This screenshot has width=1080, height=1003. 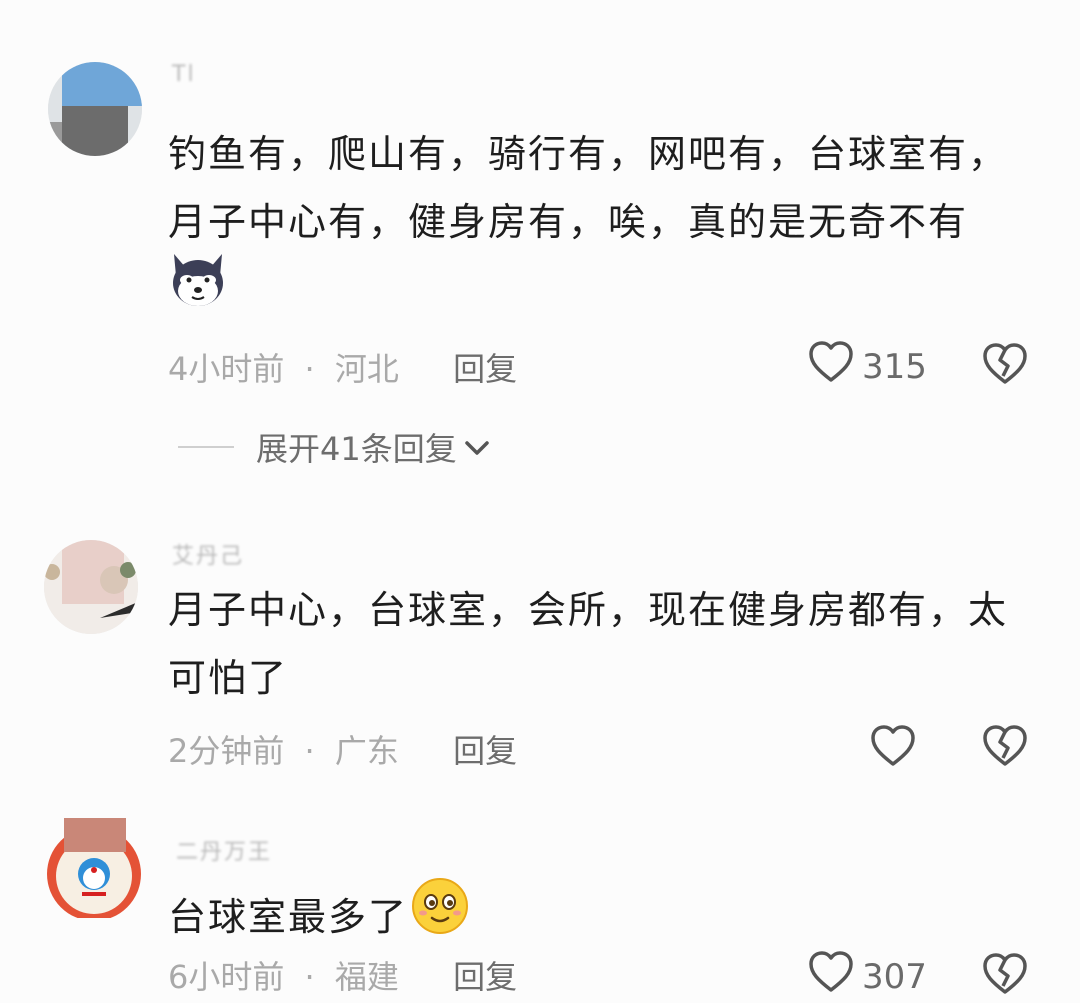 What do you see at coordinates (228, 678) in the screenshot?
I see `comment-text-line: 可怕了` at bounding box center [228, 678].